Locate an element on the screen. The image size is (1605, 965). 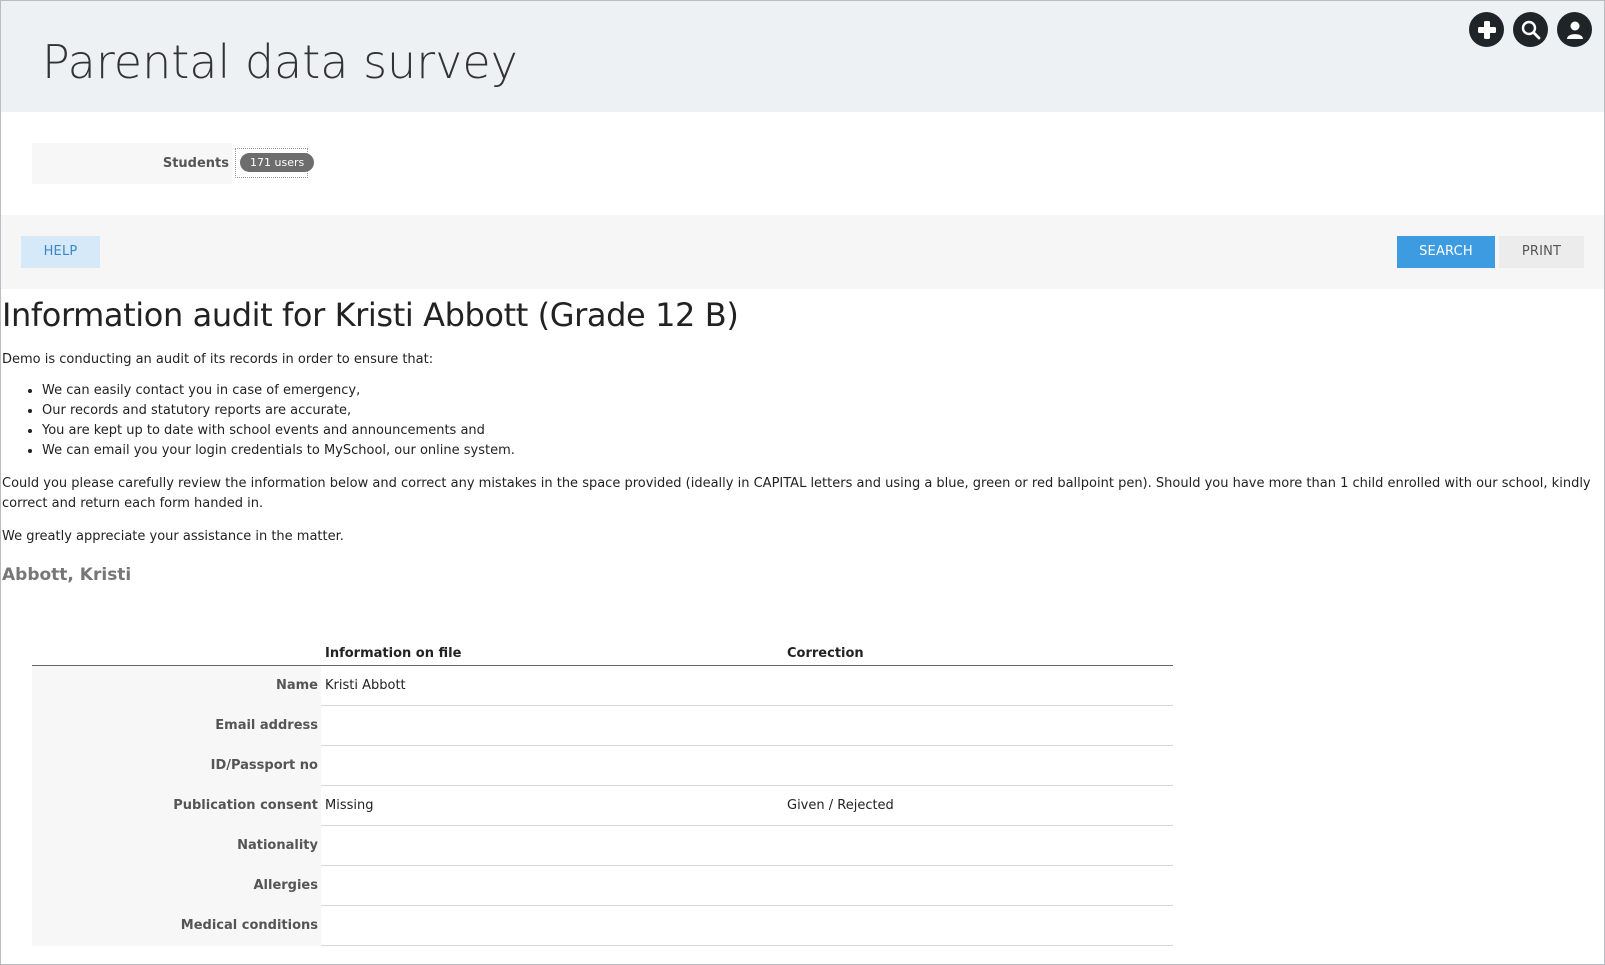
search-button is located at coordinates (1530, 29).